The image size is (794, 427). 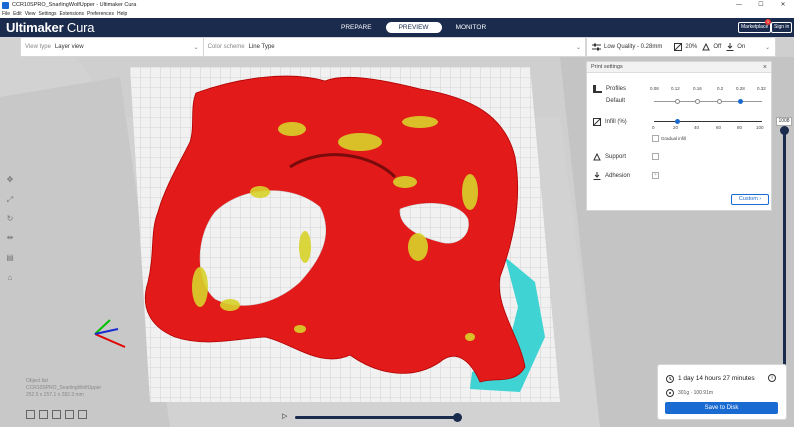 I want to click on spool-icon, so click(x=670, y=393).